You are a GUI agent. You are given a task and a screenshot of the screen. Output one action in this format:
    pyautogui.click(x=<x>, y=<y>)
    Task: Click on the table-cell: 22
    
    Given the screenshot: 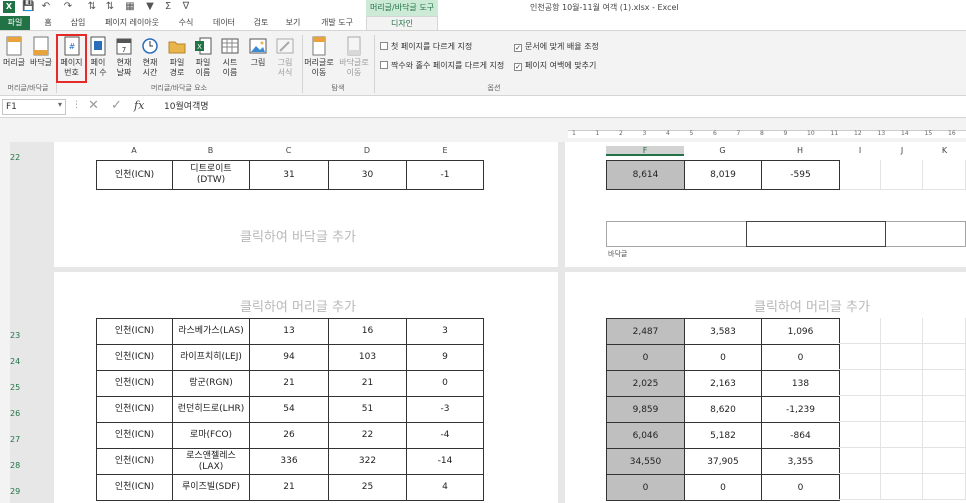 What is the action you would take?
    pyautogui.click(x=367, y=435)
    